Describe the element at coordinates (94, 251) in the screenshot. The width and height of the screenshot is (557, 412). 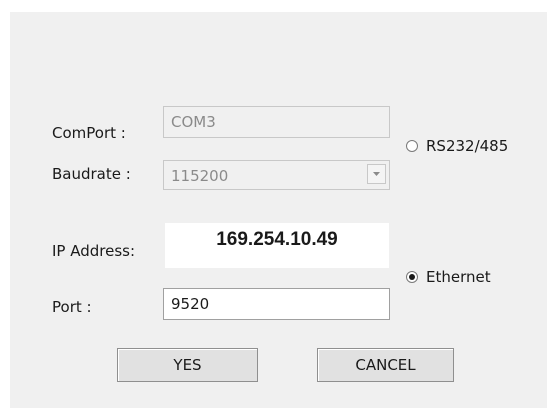
I see `ip-address-label: IP Address:` at that location.